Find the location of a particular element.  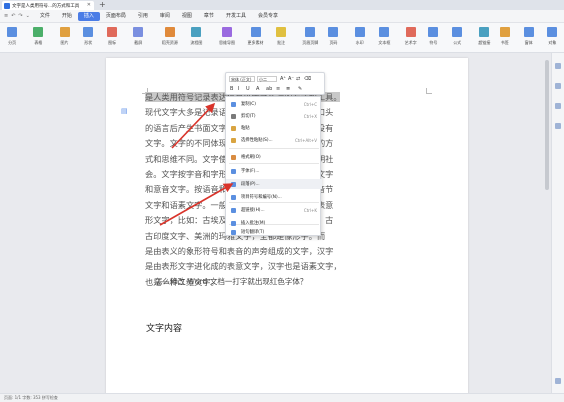

context-menu-item: 超链接(H)... Ctrl+K is located at coordinates (274, 210).